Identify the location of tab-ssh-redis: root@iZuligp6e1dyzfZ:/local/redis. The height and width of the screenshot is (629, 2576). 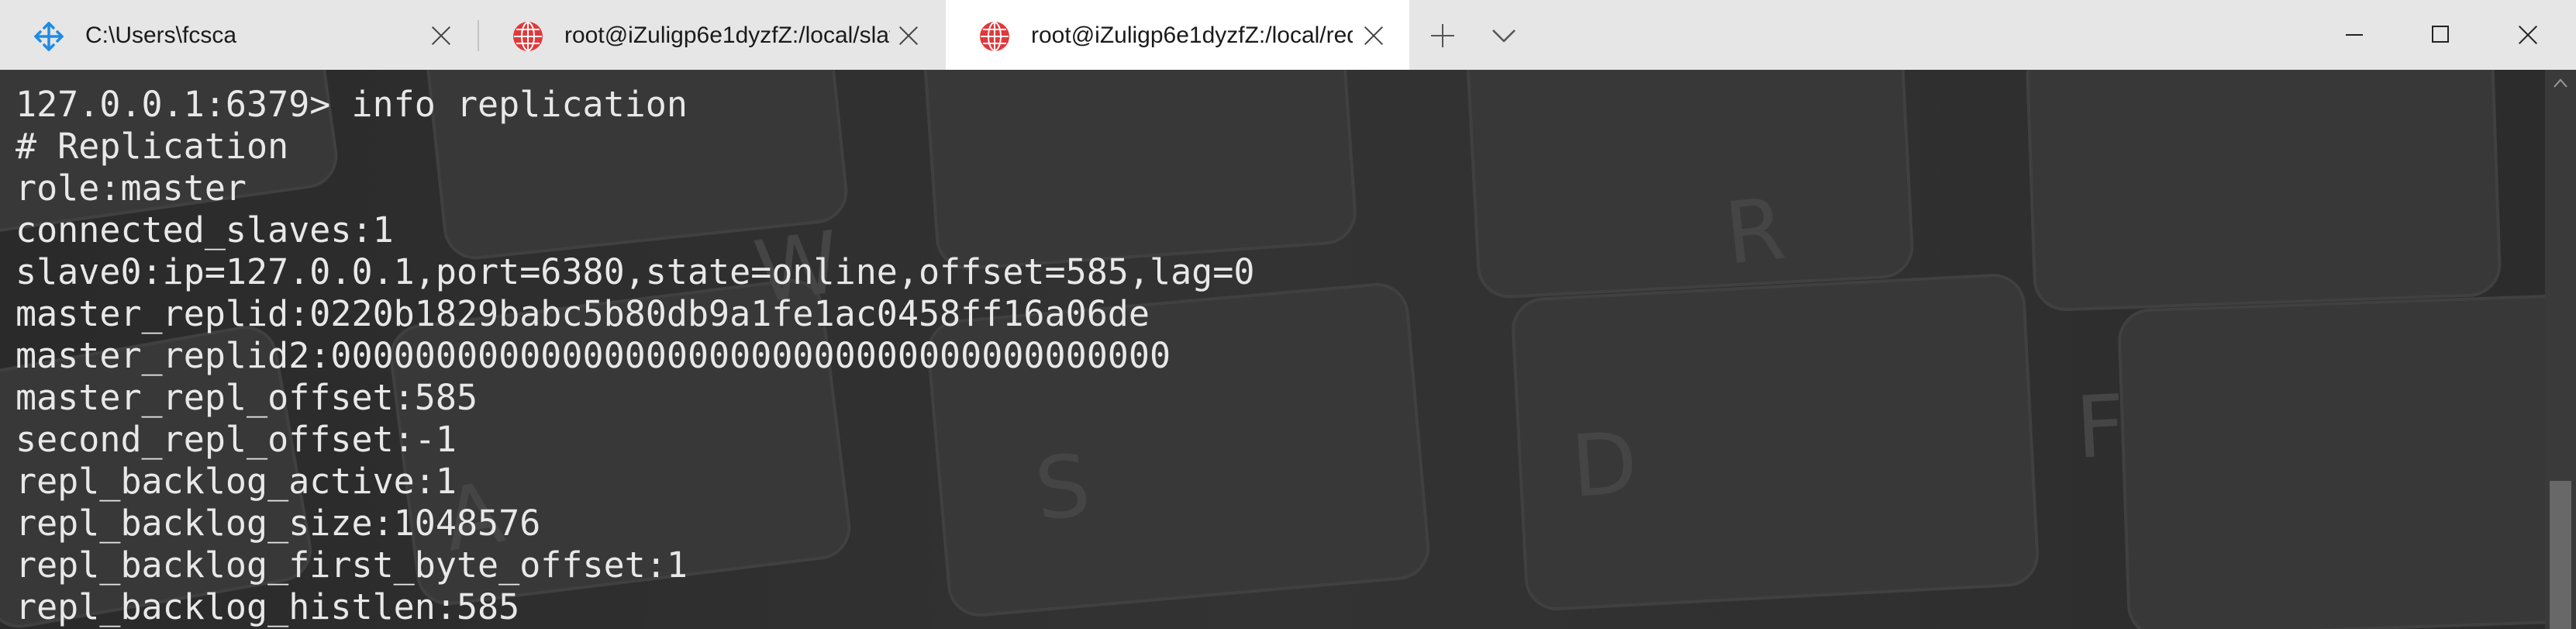
(1177, 35).